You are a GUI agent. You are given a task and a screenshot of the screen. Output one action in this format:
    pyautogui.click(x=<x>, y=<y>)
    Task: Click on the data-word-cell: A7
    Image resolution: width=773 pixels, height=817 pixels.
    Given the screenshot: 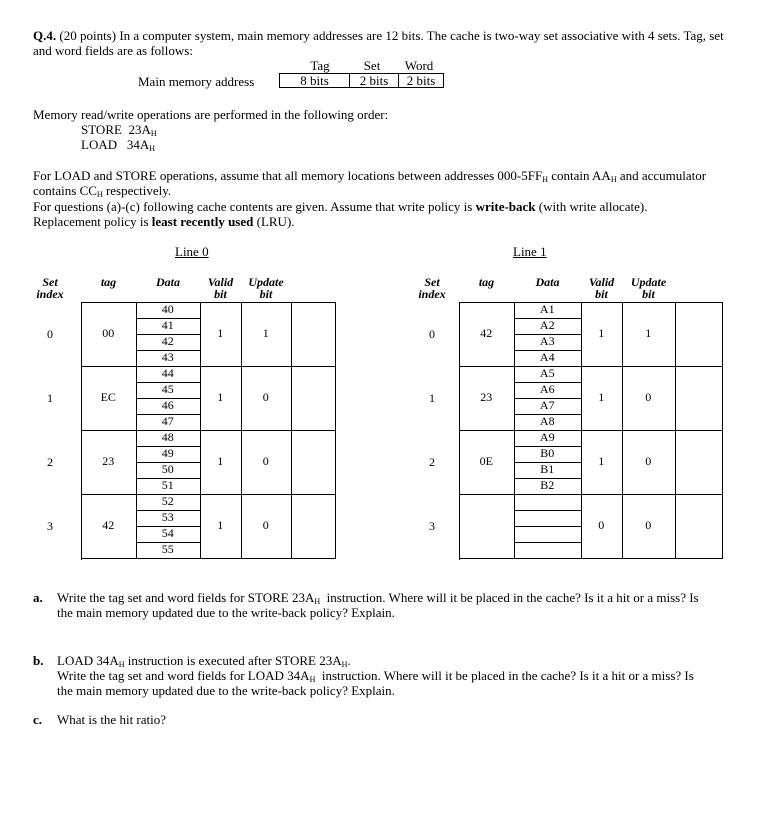 What is the action you would take?
    pyautogui.click(x=547, y=406)
    